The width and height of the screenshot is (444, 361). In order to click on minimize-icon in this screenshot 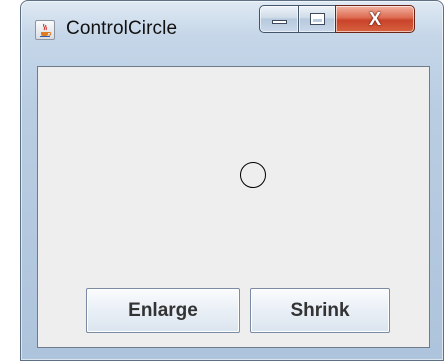, I will do `click(279, 22)`.